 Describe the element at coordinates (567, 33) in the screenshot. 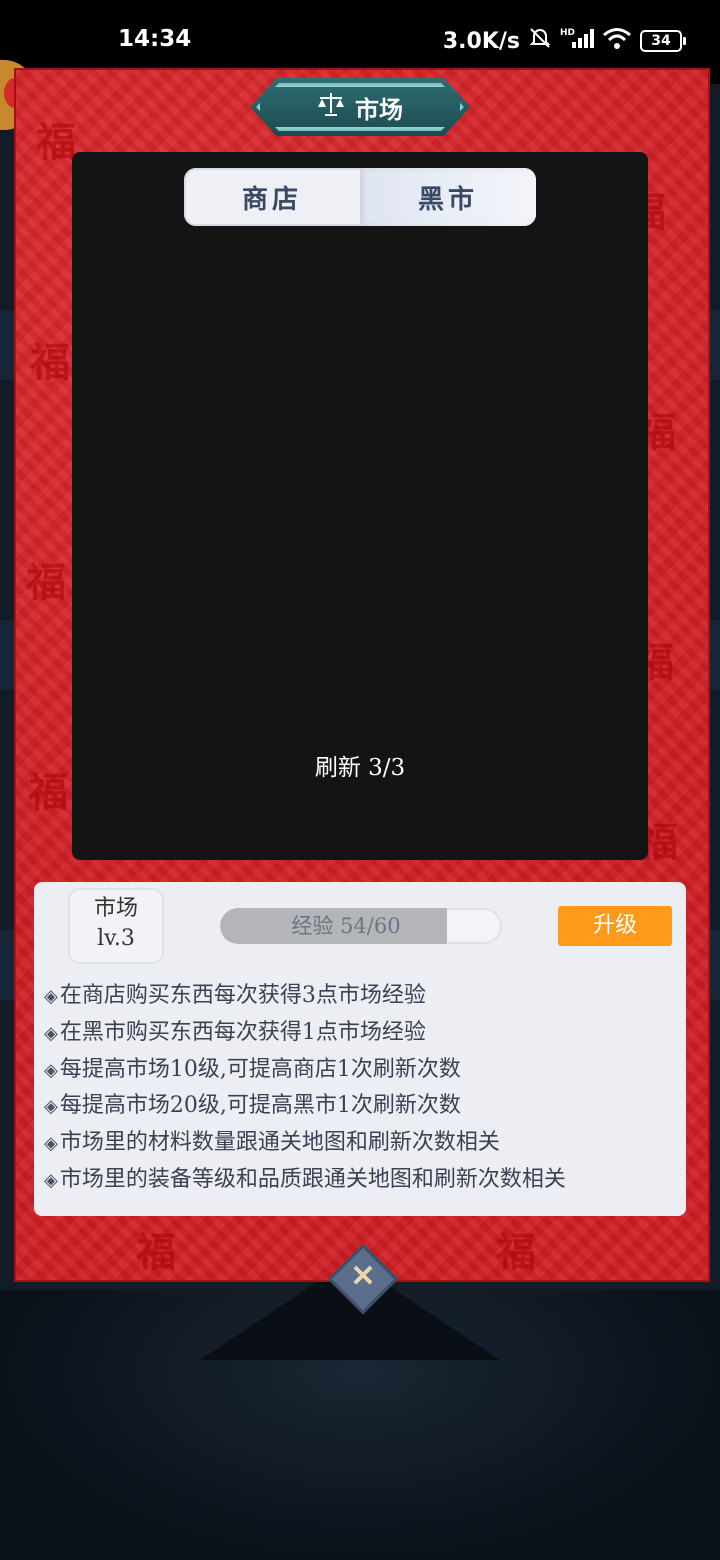

I see `svg-text: HD` at that location.